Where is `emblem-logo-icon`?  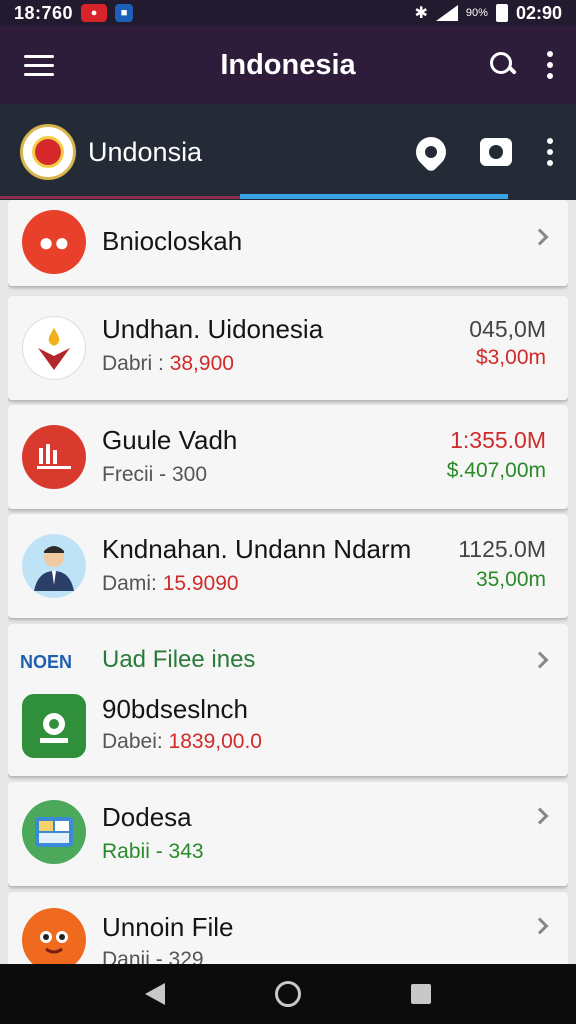 emblem-logo-icon is located at coordinates (48, 152).